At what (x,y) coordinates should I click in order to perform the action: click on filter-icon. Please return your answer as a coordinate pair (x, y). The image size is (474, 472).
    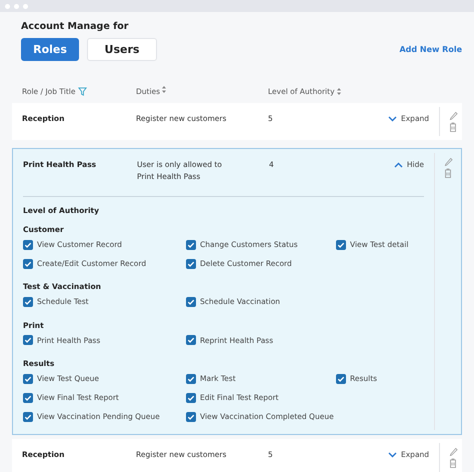
    Looking at the image, I should click on (83, 91).